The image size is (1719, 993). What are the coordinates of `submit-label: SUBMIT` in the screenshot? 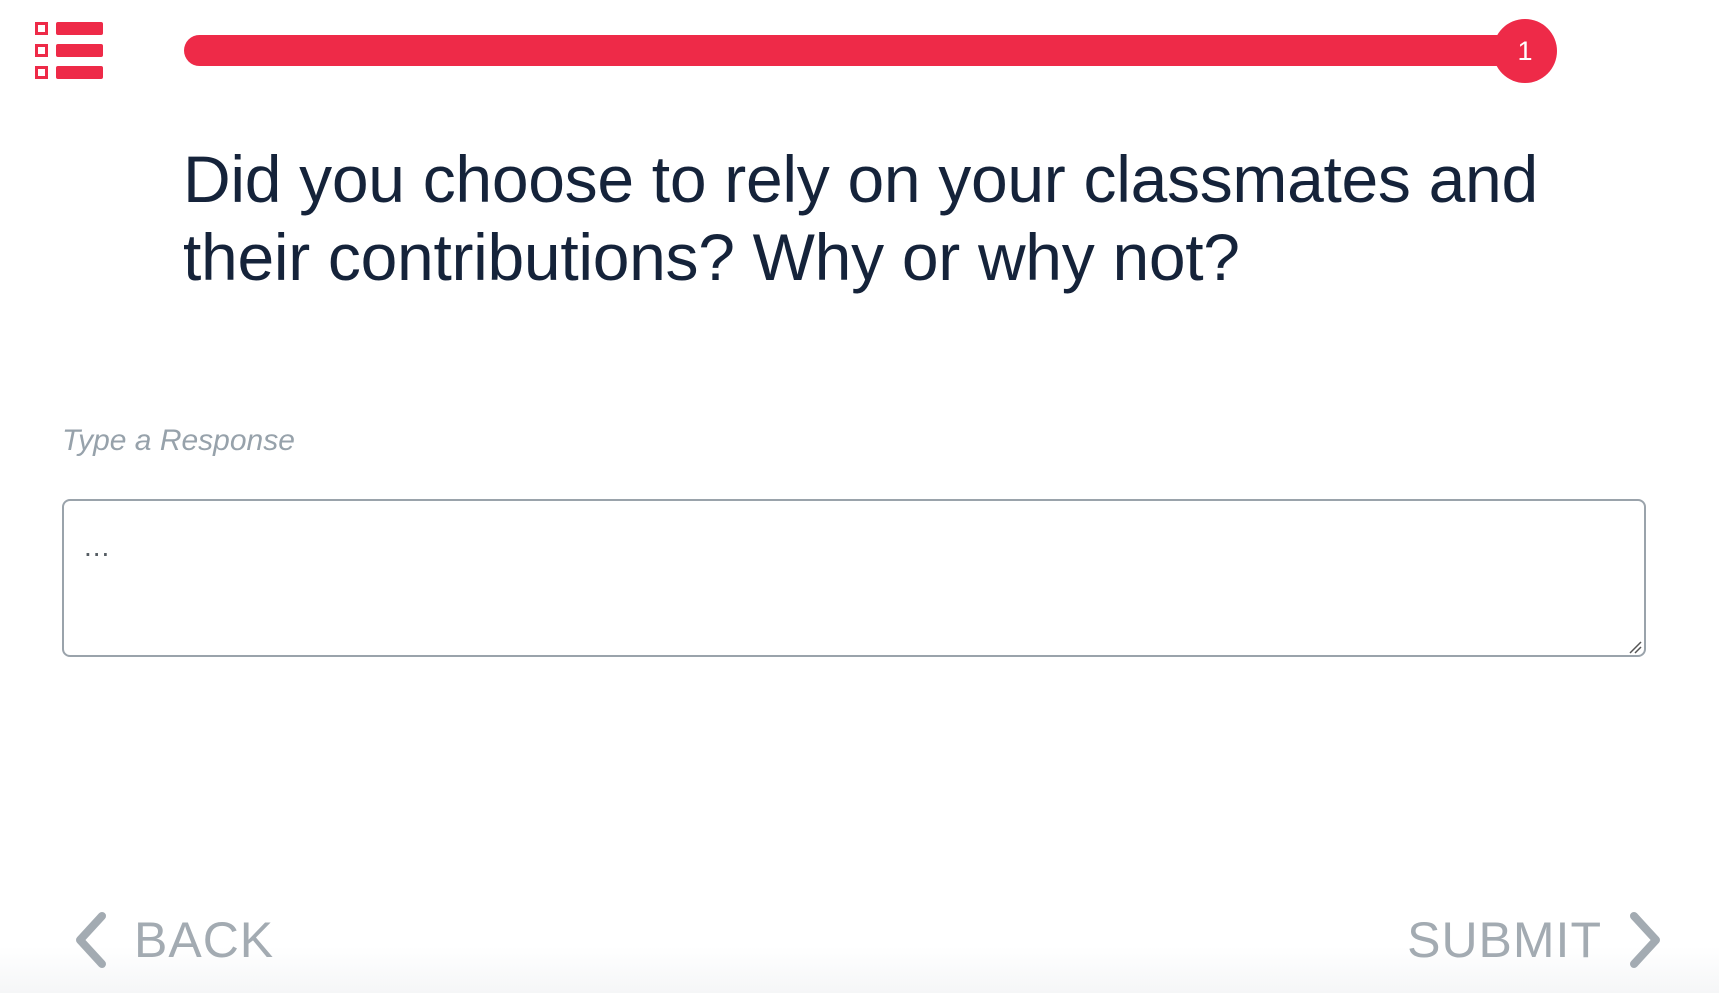 It's located at (1504, 940).